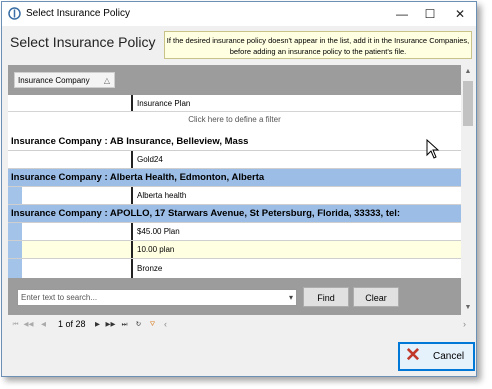 The width and height of the screenshot is (492, 389). I want to click on vertical-scrollbar: ▲ ▼, so click(468, 190).